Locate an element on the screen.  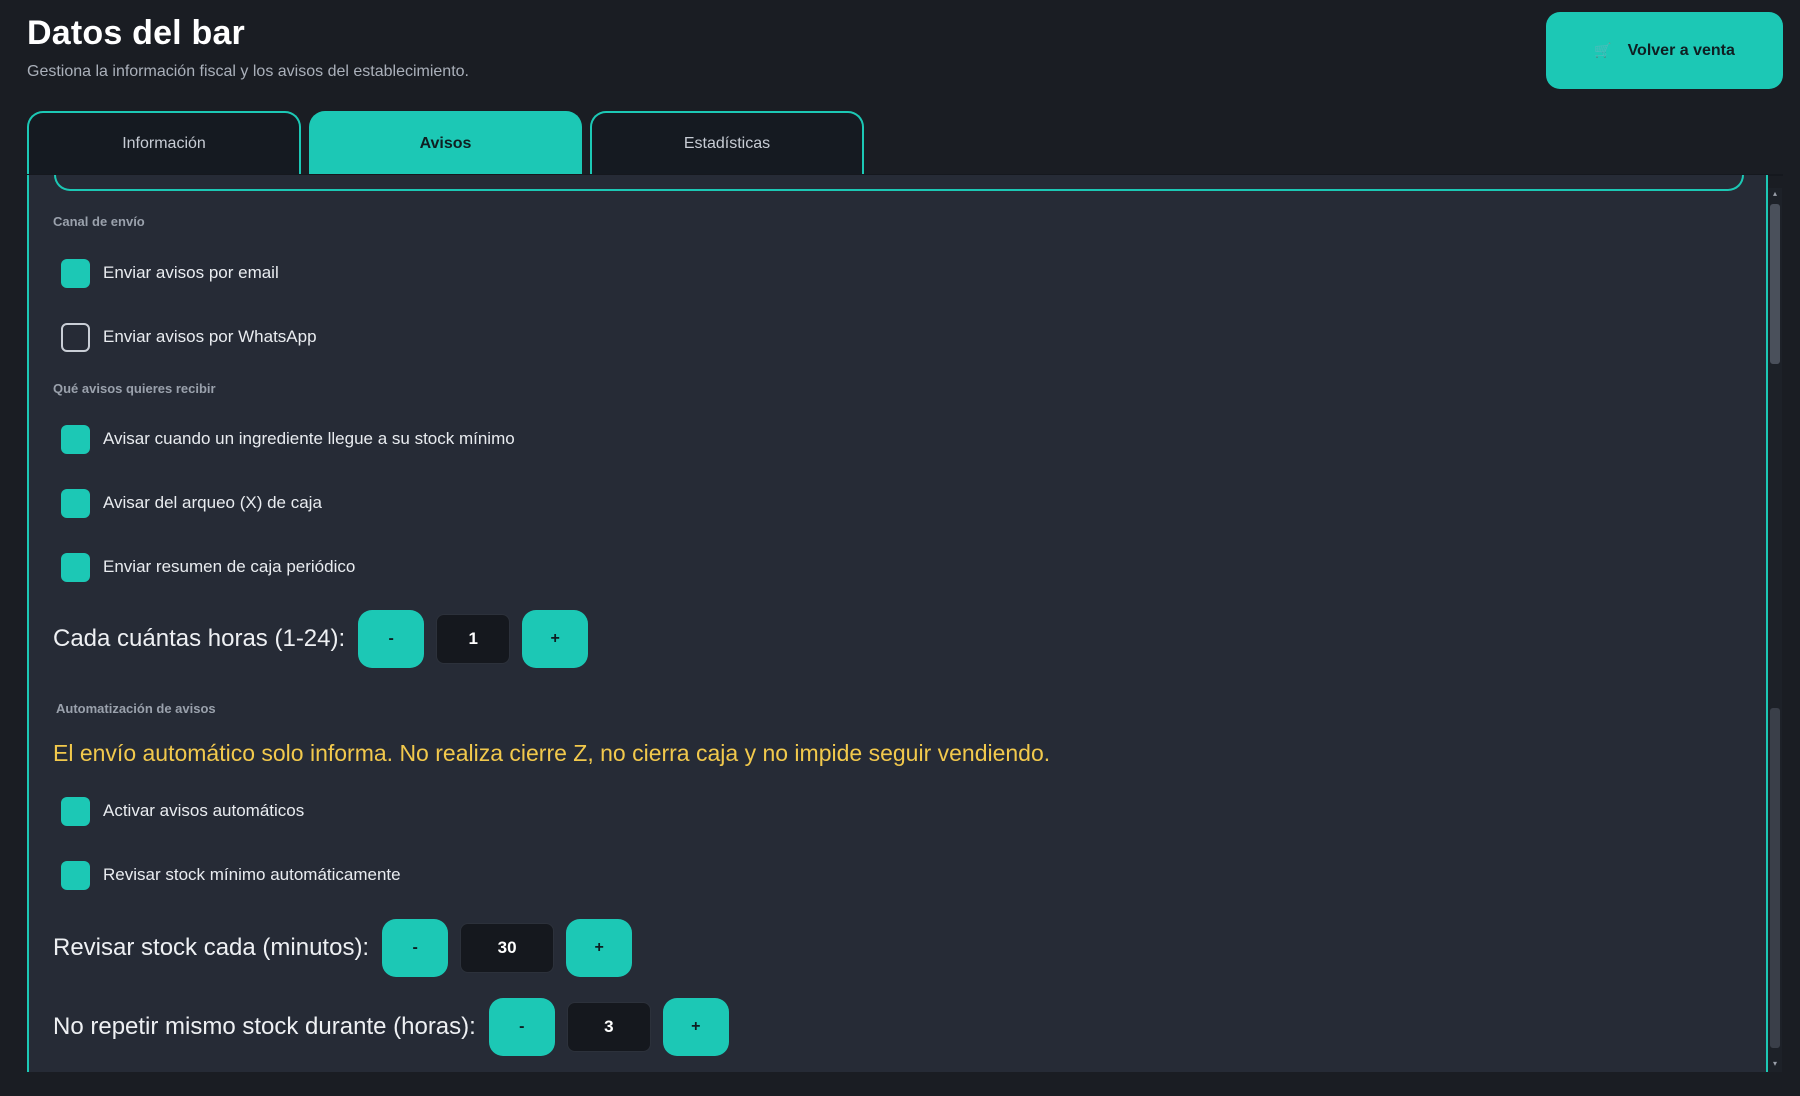
stock-minutes-value-input: 30 is located at coordinates (507, 948).